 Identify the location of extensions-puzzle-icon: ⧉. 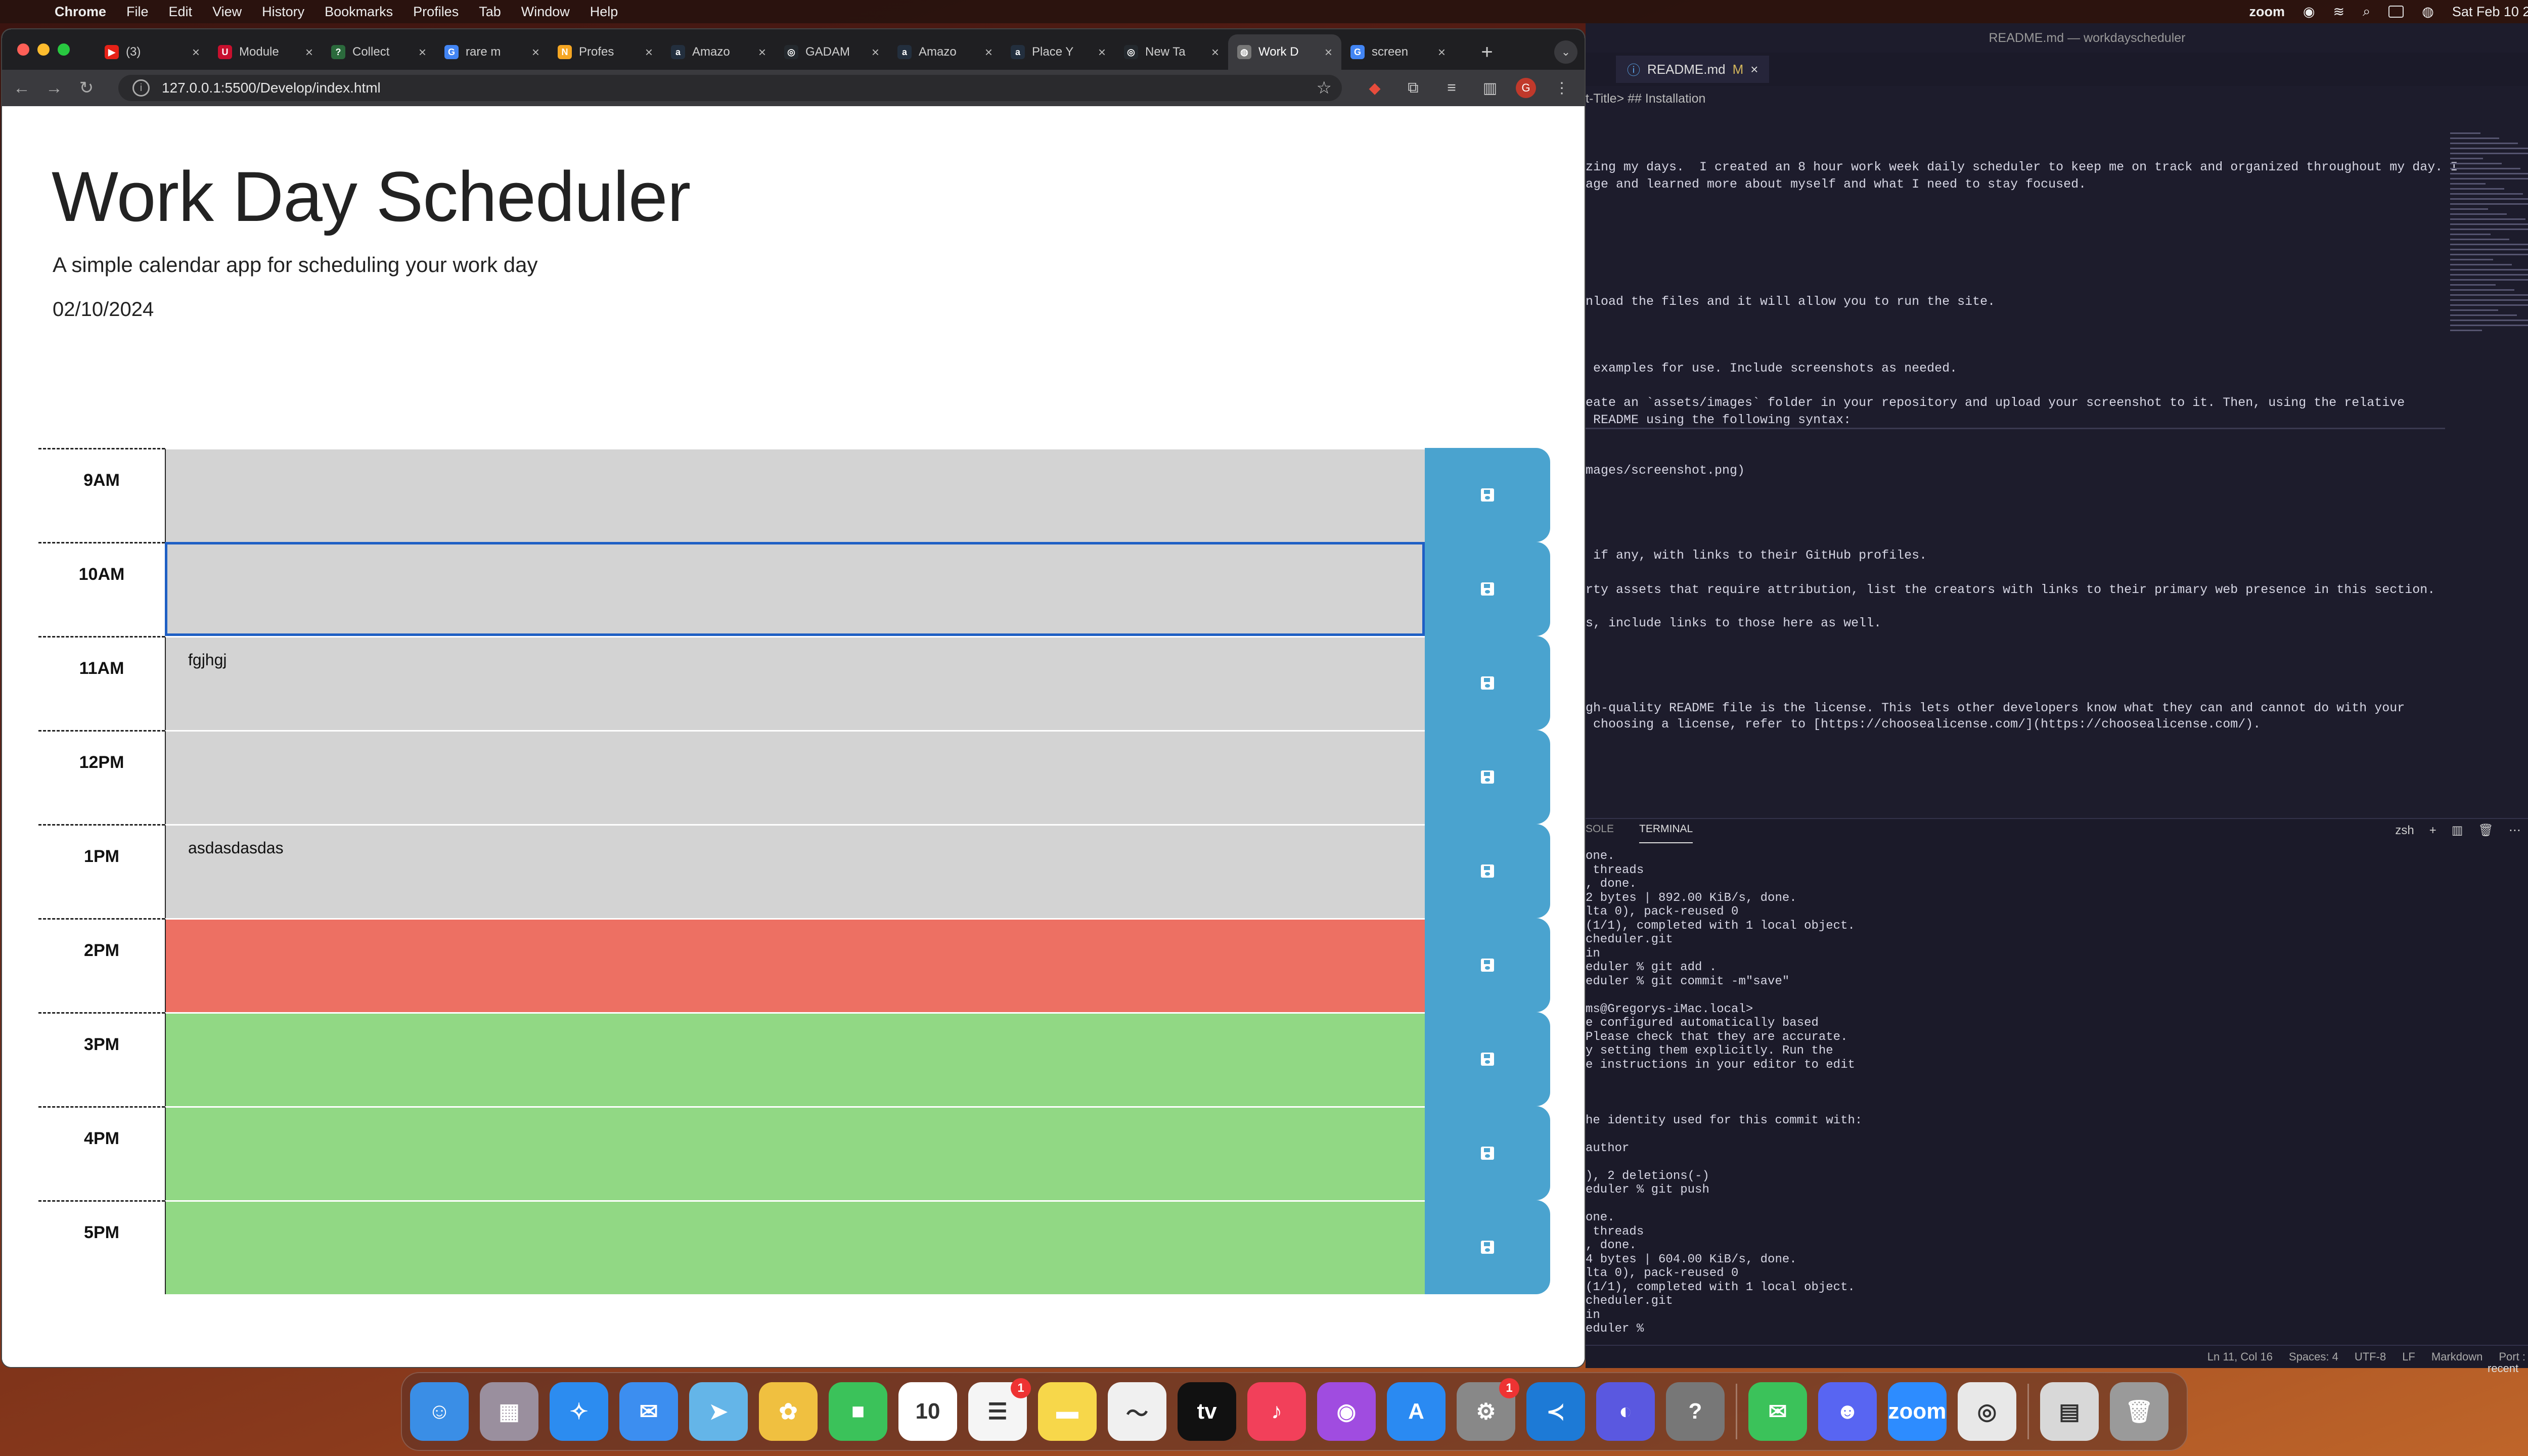
(1414, 88).